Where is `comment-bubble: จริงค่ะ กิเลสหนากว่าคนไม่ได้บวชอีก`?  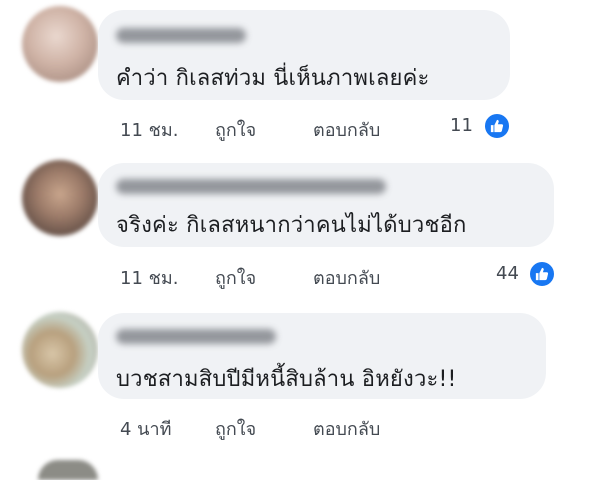
comment-bubble: จริงค่ะ กิเลสหนากว่าคนไม่ได้บวชอีก is located at coordinates (326, 205).